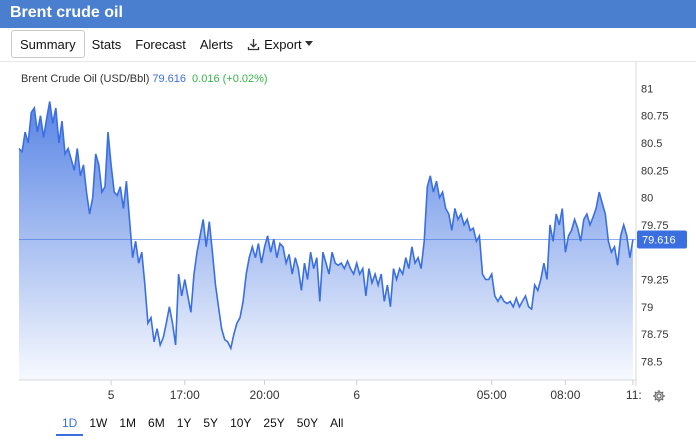 This screenshot has width=696, height=444. I want to click on range-6m: 6M, so click(156, 423).